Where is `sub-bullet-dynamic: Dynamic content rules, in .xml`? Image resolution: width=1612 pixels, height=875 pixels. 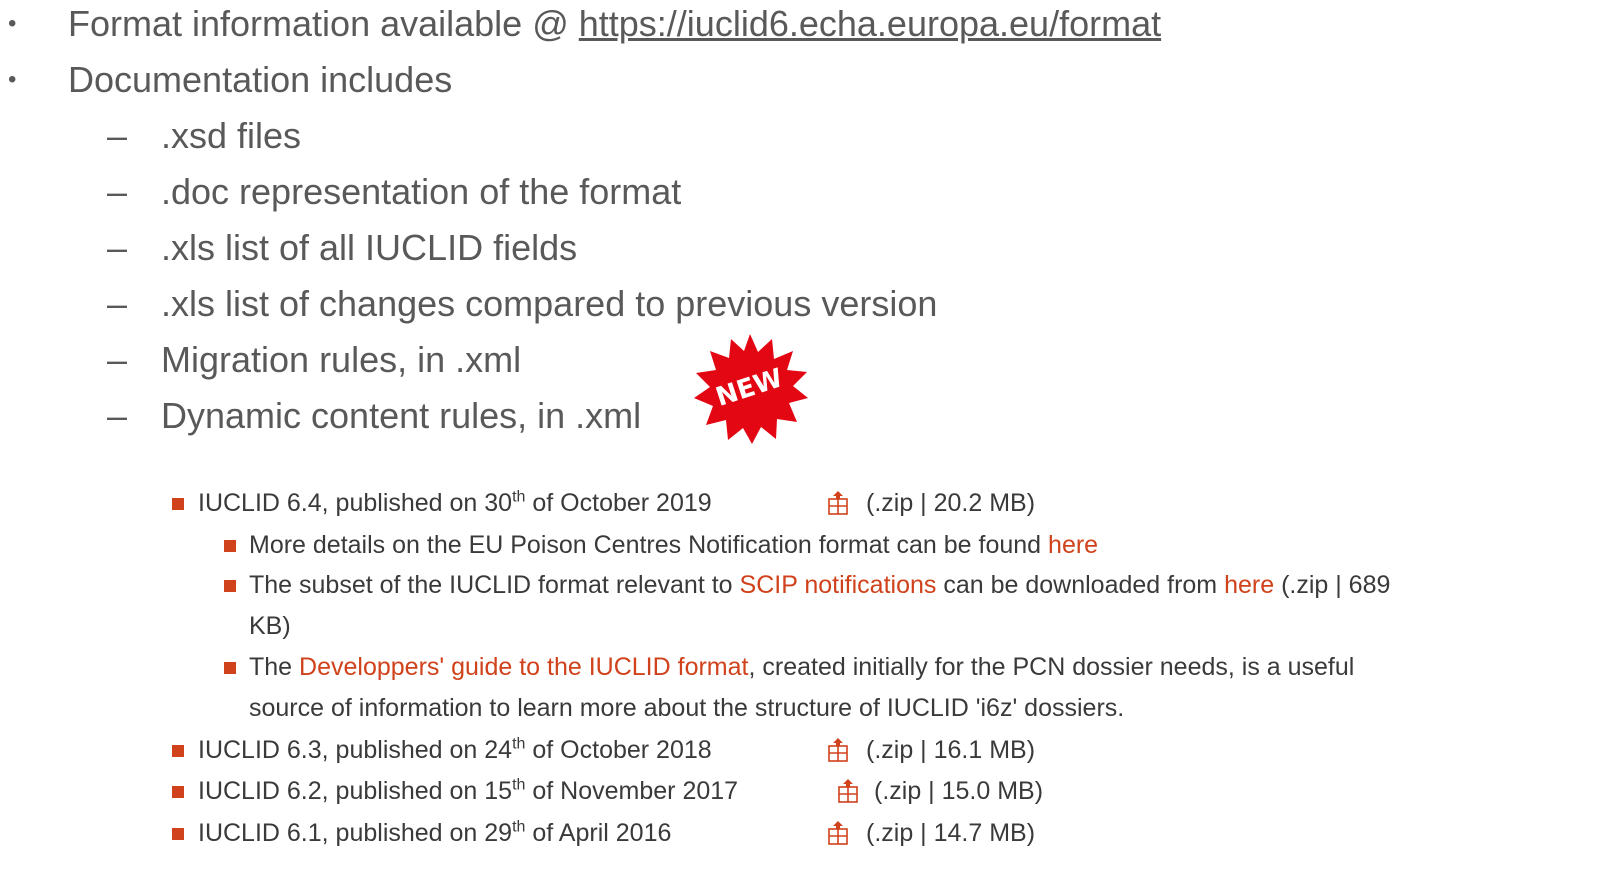
sub-bullet-dynamic: Dynamic content rules, in .xml is located at coordinates (401, 415).